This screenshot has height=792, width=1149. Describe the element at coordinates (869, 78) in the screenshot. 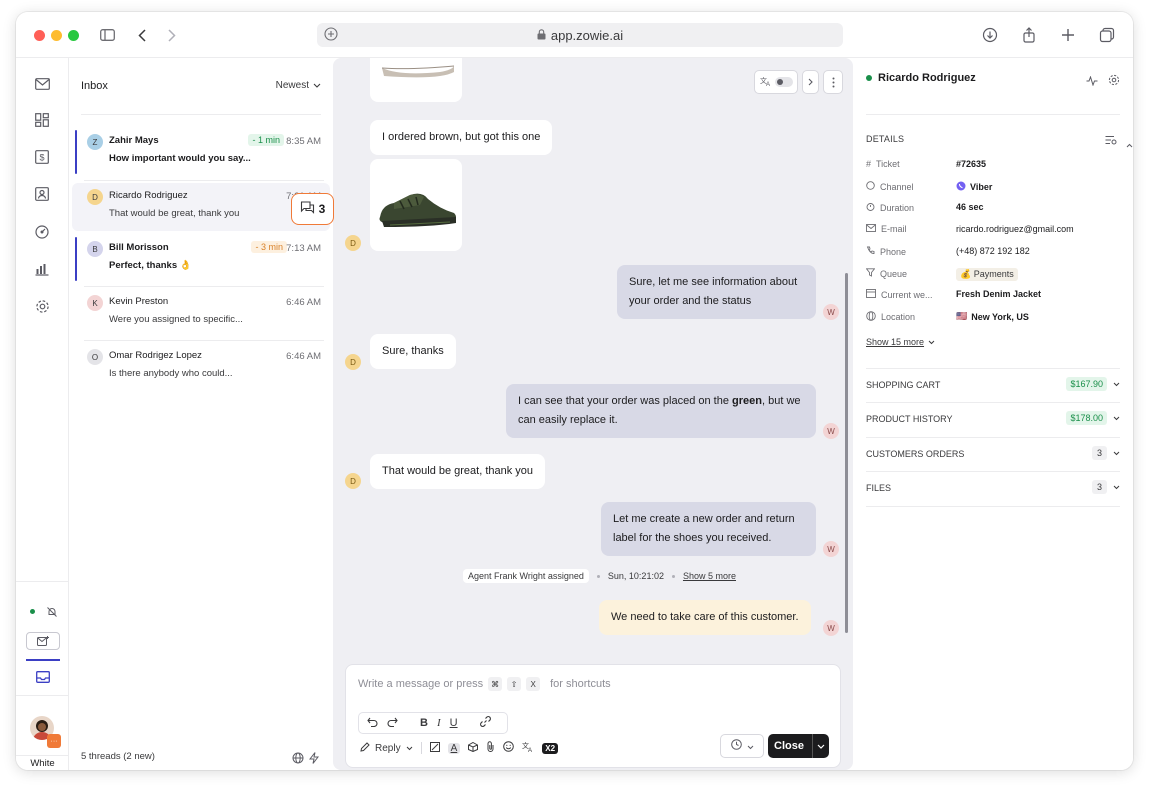

I see `online-status-dot` at that location.